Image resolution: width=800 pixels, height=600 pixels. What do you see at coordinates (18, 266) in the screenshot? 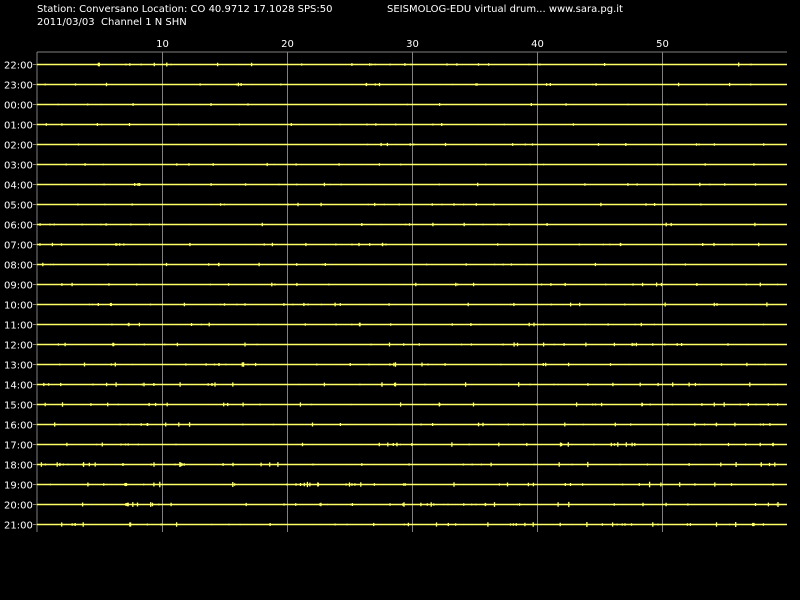
I see `hour-label: 08:00` at bounding box center [18, 266].